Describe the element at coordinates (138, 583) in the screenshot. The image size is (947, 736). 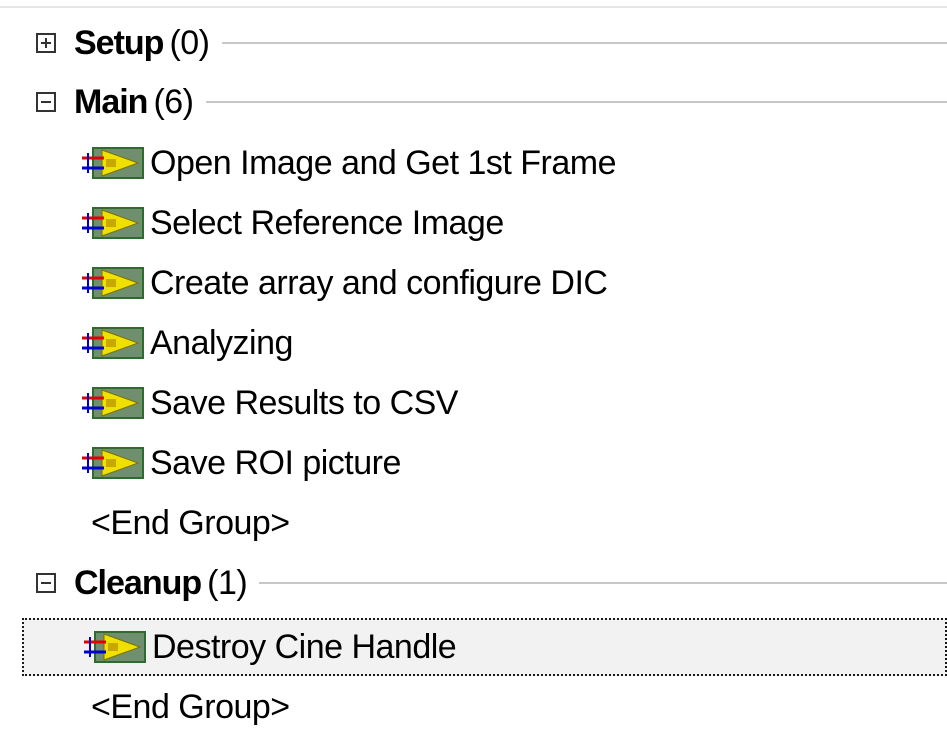
I see `group-name: Cleanup` at that location.